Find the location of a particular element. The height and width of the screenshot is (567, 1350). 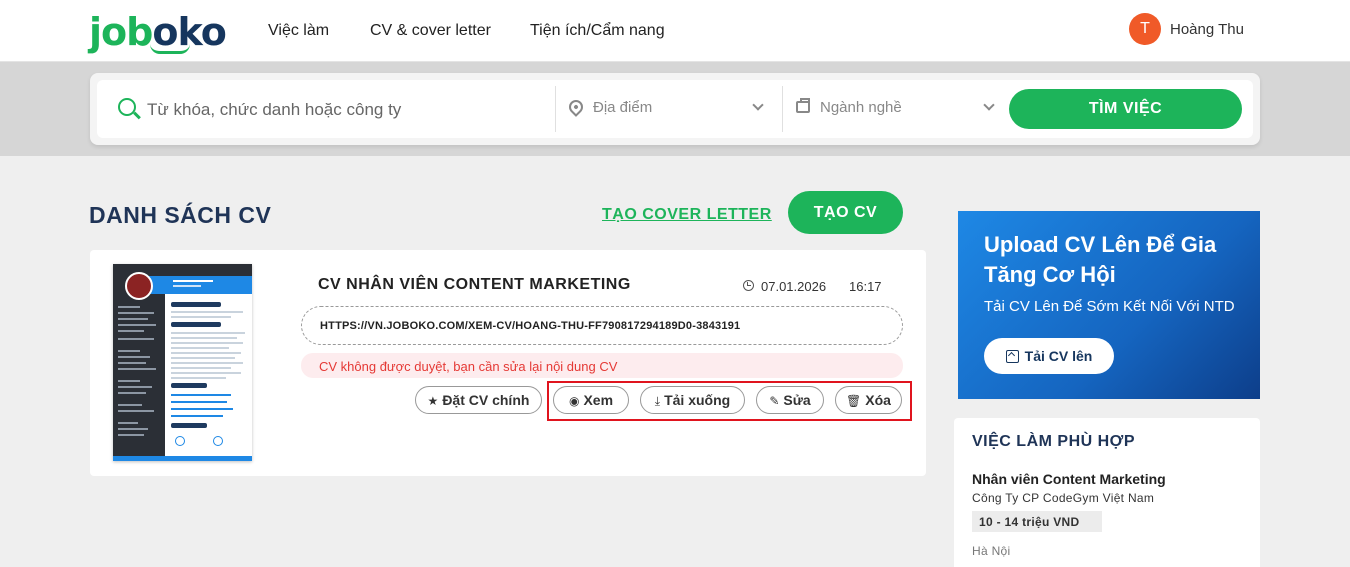

set-main-cv-button: ★ Đặt CV chính is located at coordinates (478, 400).